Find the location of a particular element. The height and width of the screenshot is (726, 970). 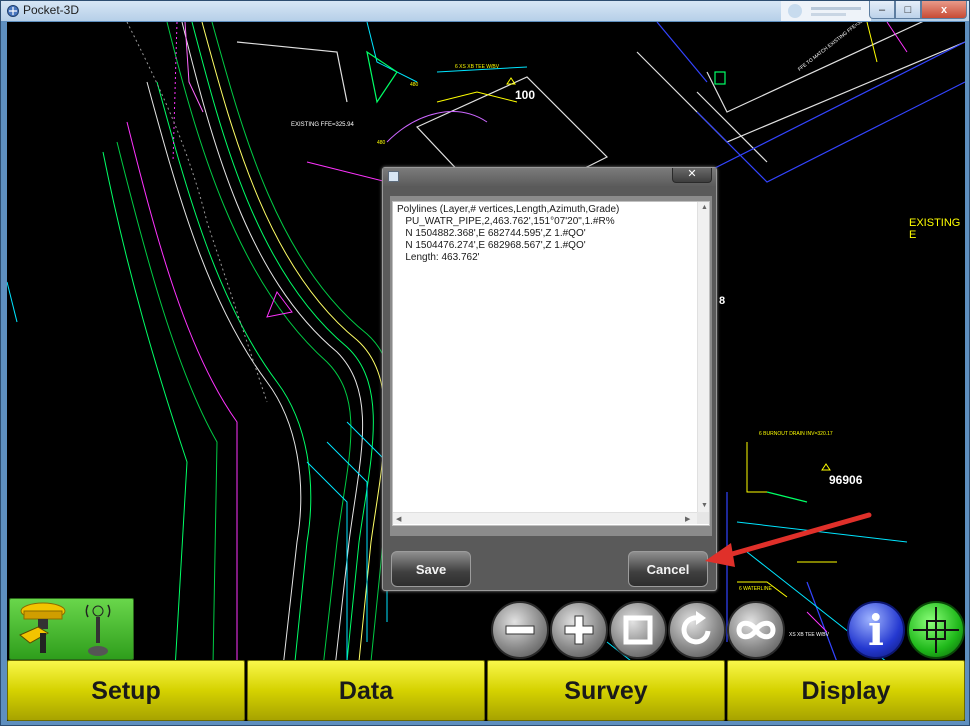

tab-setup: Setup is located at coordinates (126, 690).